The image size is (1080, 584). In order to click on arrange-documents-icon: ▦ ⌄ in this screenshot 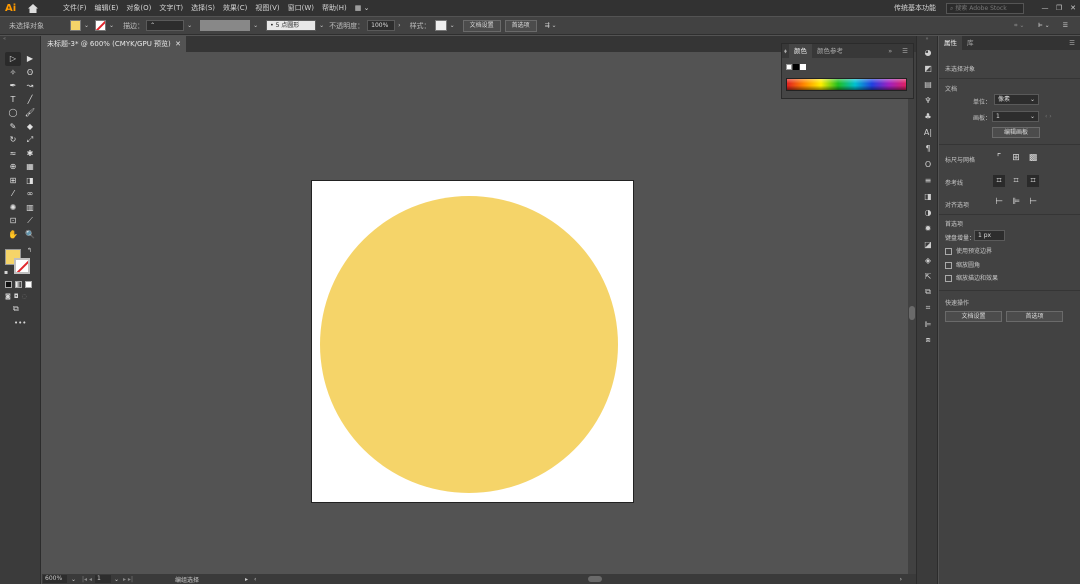, I will do `click(362, 8)`.